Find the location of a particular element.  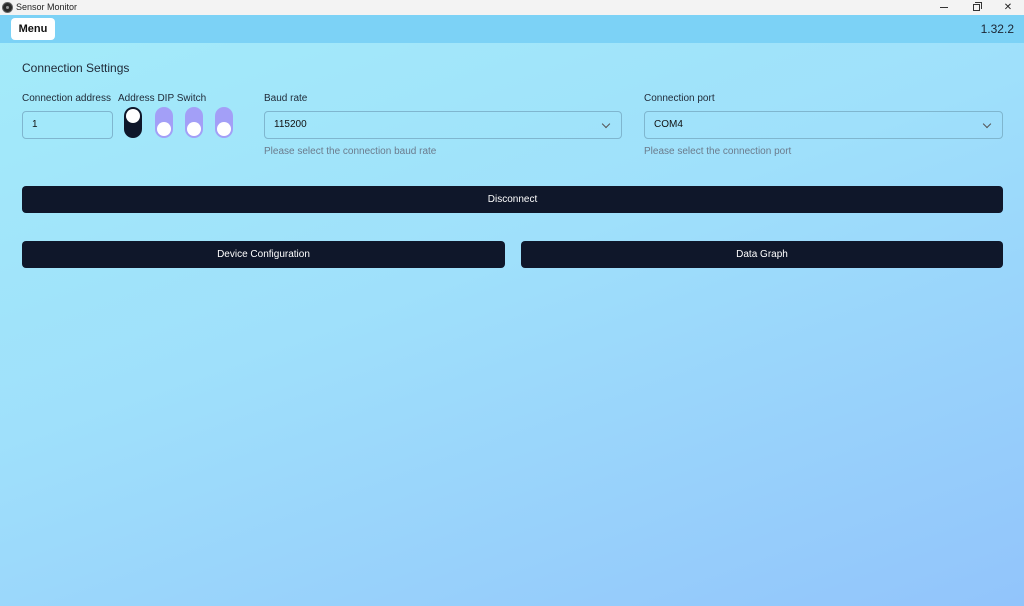

disconnect-button: Disconnect is located at coordinates (512, 199).